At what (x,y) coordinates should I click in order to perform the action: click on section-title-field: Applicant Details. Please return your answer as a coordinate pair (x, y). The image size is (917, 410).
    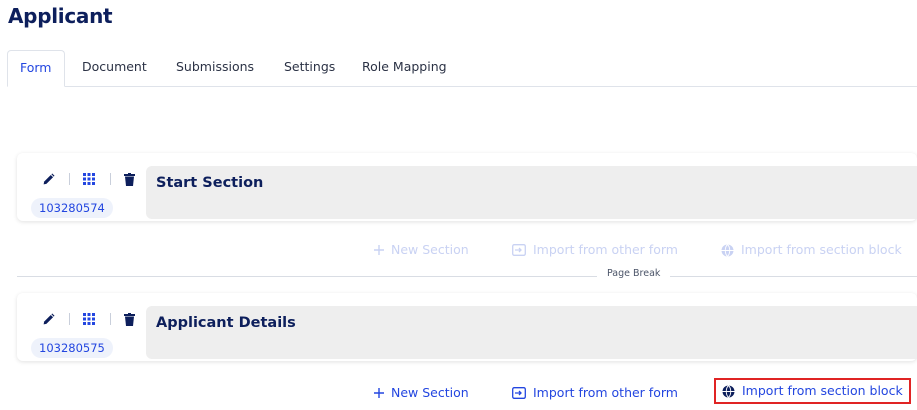
    Looking at the image, I should click on (531, 332).